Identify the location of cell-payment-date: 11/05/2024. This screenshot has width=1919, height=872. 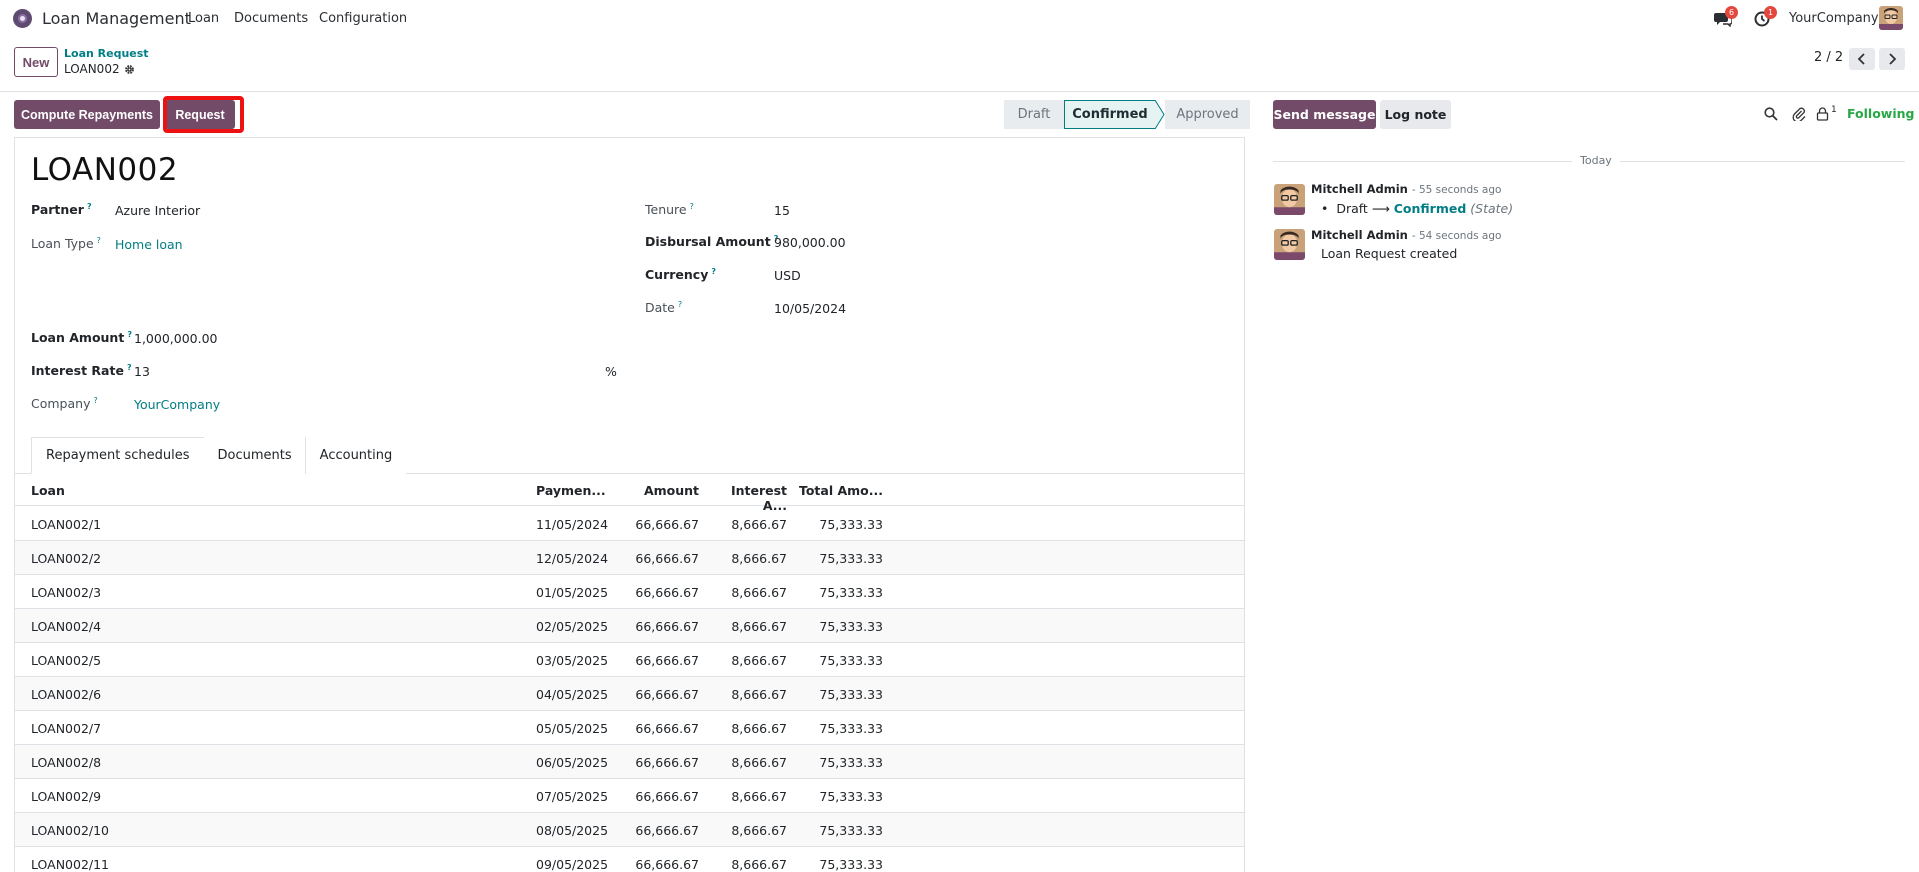
(572, 524).